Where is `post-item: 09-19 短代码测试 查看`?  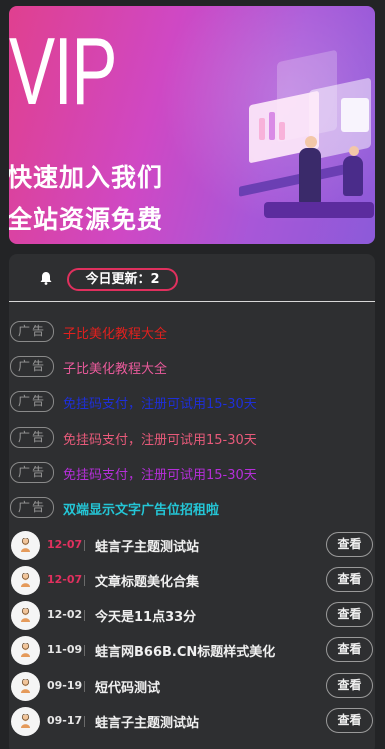 post-item: 09-19 短代码测试 查看 is located at coordinates (192, 687).